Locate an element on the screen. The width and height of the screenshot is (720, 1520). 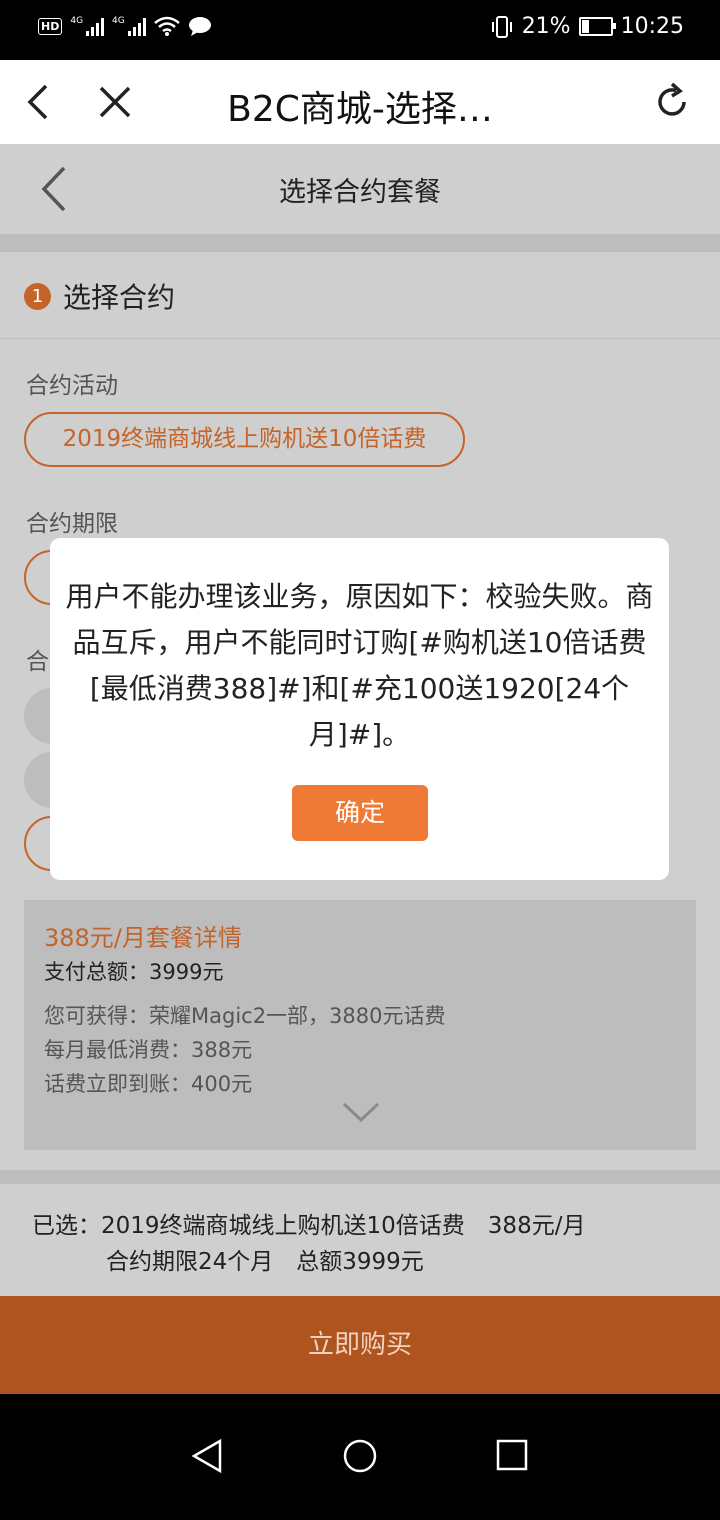
divider is located at coordinates (360, 243).